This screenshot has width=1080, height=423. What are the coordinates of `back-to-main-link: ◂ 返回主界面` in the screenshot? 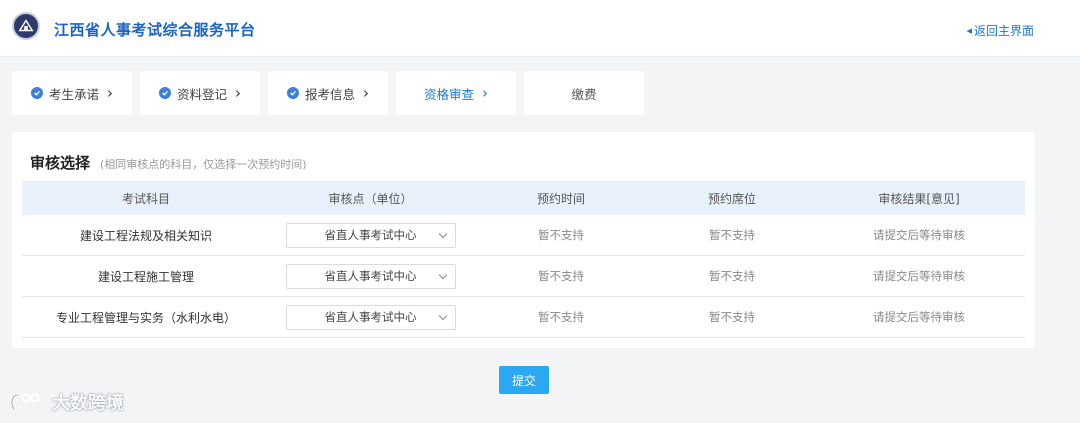 It's located at (1000, 30).